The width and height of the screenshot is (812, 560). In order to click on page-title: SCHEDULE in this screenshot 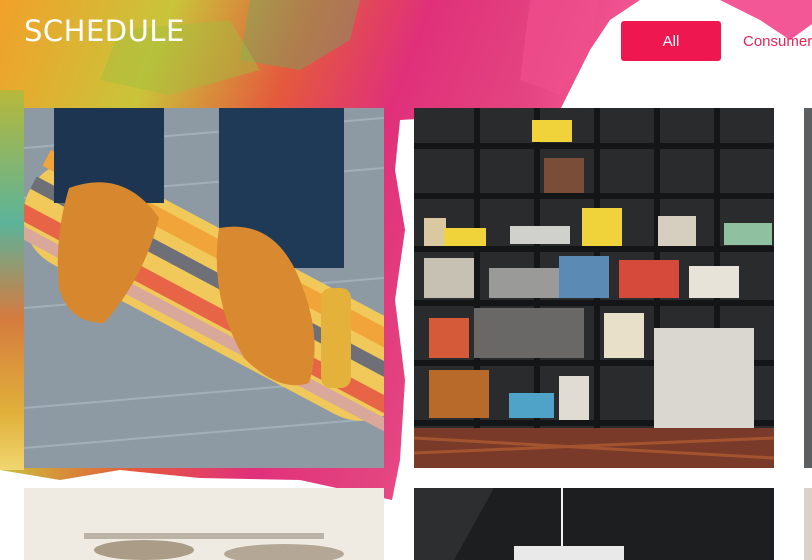, I will do `click(104, 31)`.